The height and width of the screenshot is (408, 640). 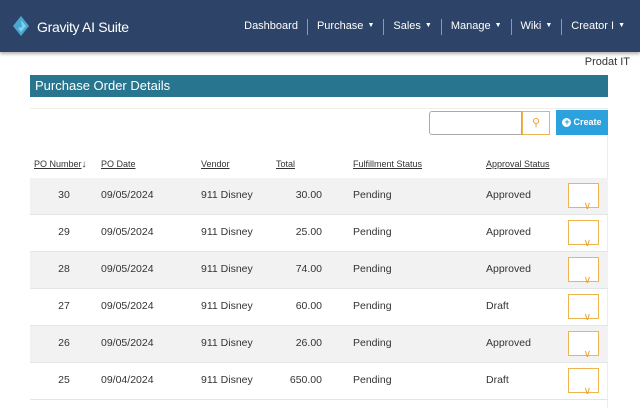 I want to click on column-header: Vendor, so click(x=215, y=164).